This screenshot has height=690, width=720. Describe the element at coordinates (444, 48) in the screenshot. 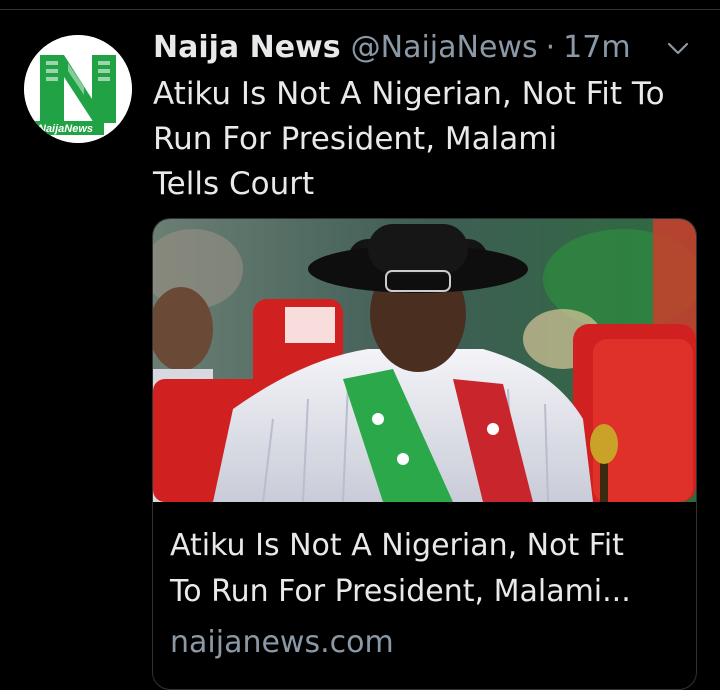

I see `user-handle: @NaijaNews` at that location.